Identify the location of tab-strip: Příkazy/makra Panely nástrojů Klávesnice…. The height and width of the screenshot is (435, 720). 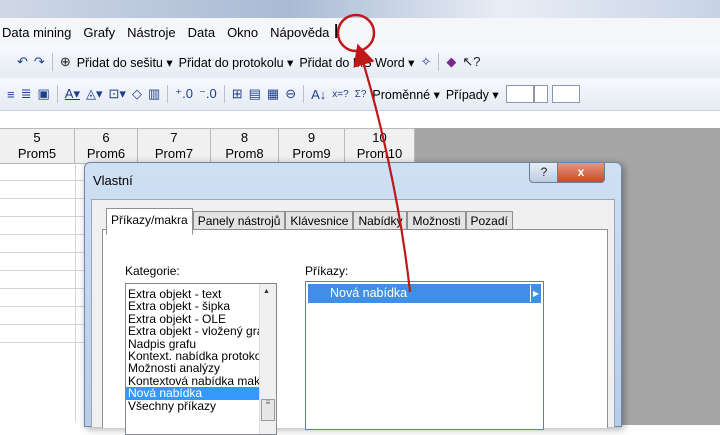
(309, 221).